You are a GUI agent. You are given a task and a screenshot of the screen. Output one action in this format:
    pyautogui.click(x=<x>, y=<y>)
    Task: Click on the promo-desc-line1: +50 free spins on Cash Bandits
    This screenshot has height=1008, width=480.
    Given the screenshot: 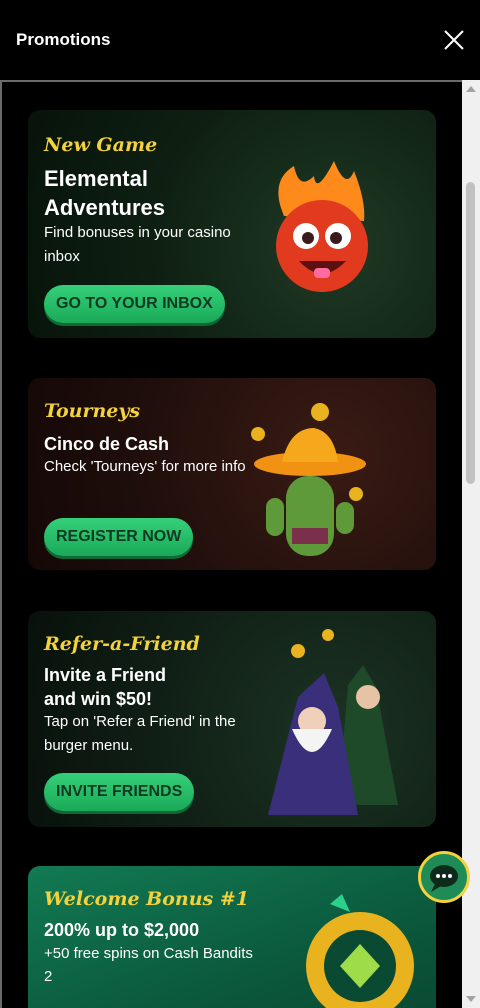 What is the action you would take?
    pyautogui.click(x=148, y=953)
    